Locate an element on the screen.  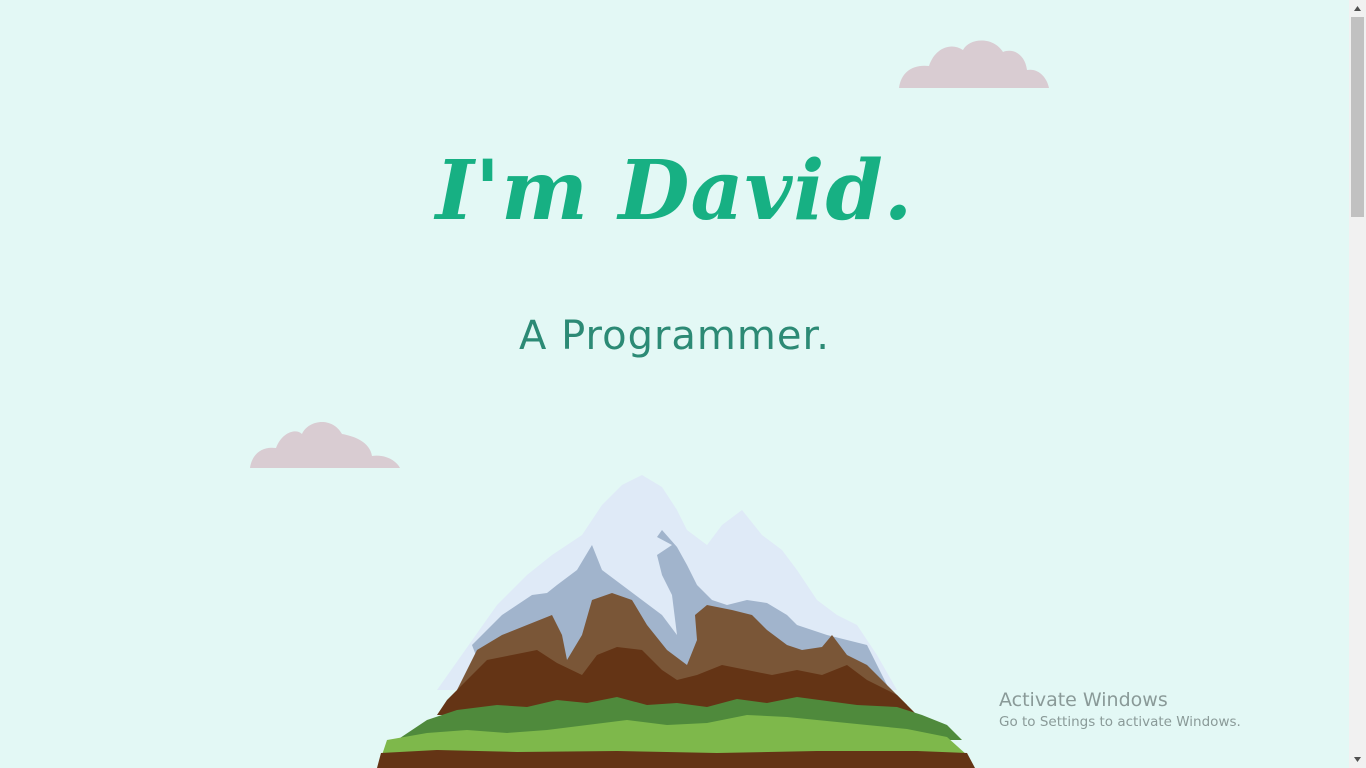
vertical-scrollbar is located at coordinates (1357, 384).